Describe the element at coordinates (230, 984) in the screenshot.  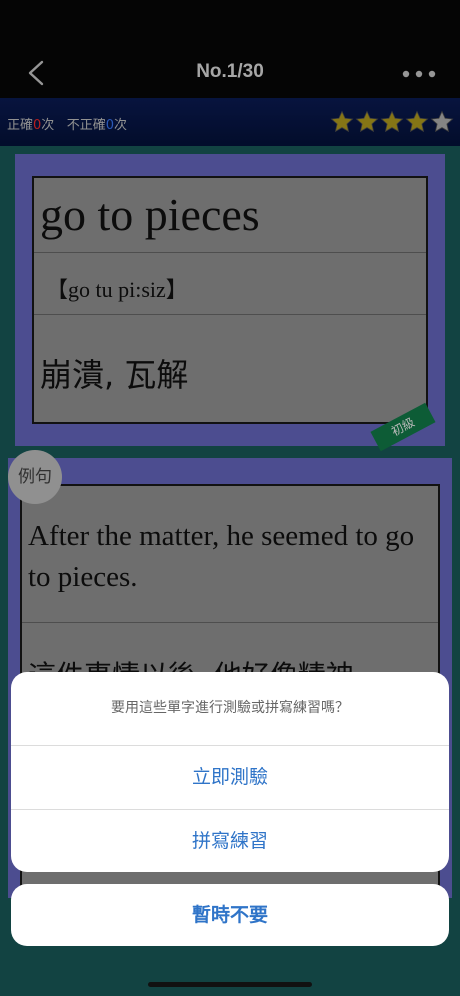
I see `home-indicator` at that location.